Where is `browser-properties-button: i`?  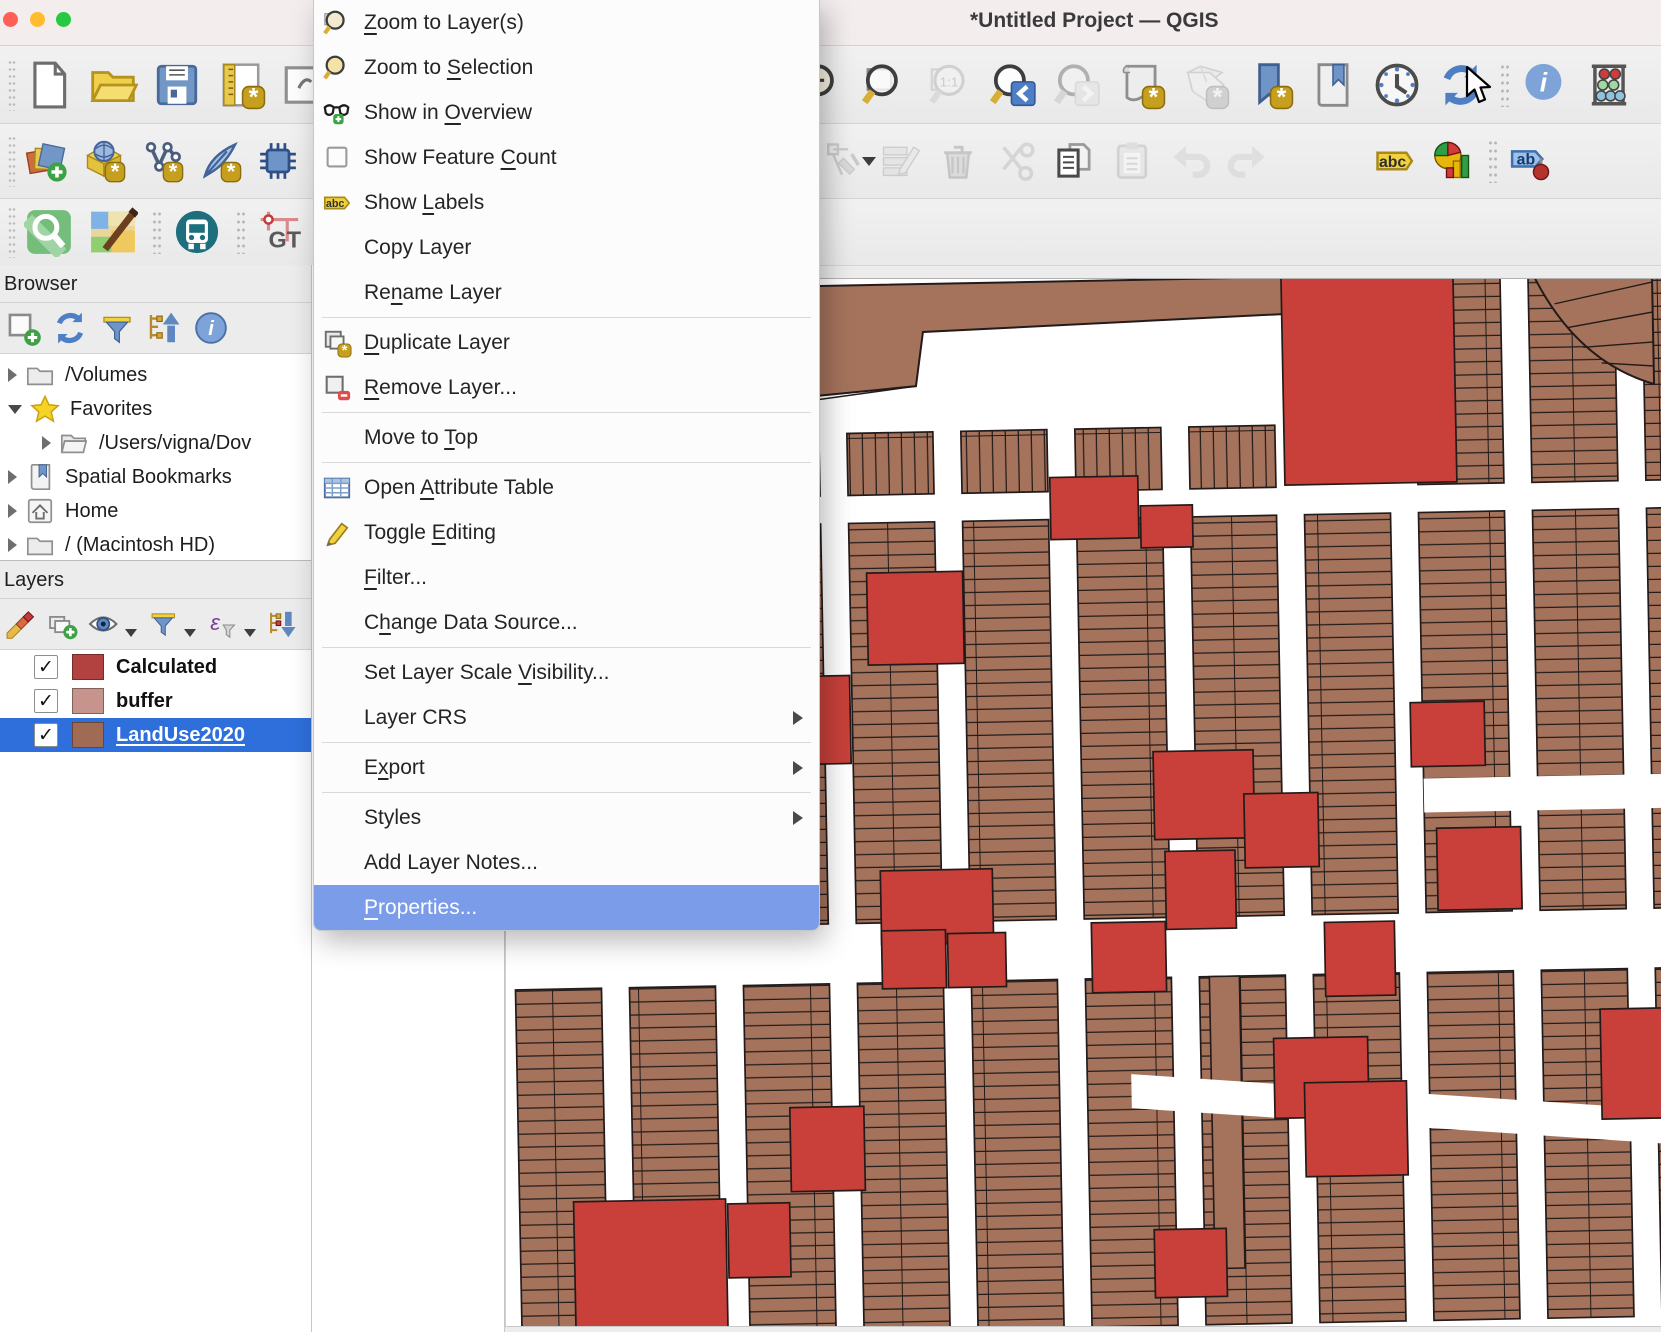 browser-properties-button: i is located at coordinates (211, 328).